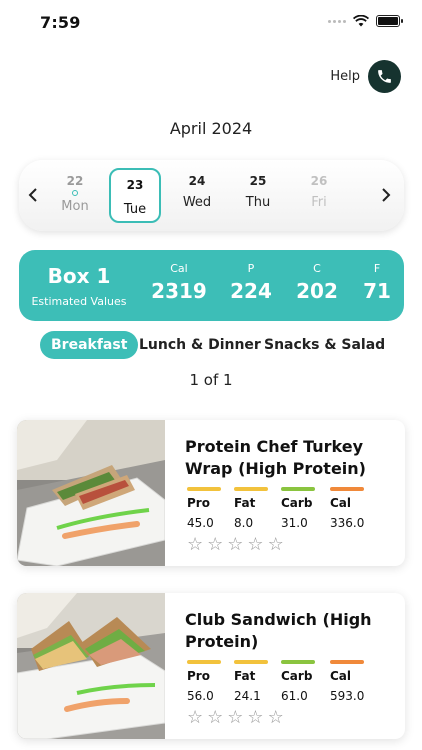 Image resolution: width=422 pixels, height=750 pixels. Describe the element at coordinates (347, 696) in the screenshot. I see `macro-value: 593.0` at that location.